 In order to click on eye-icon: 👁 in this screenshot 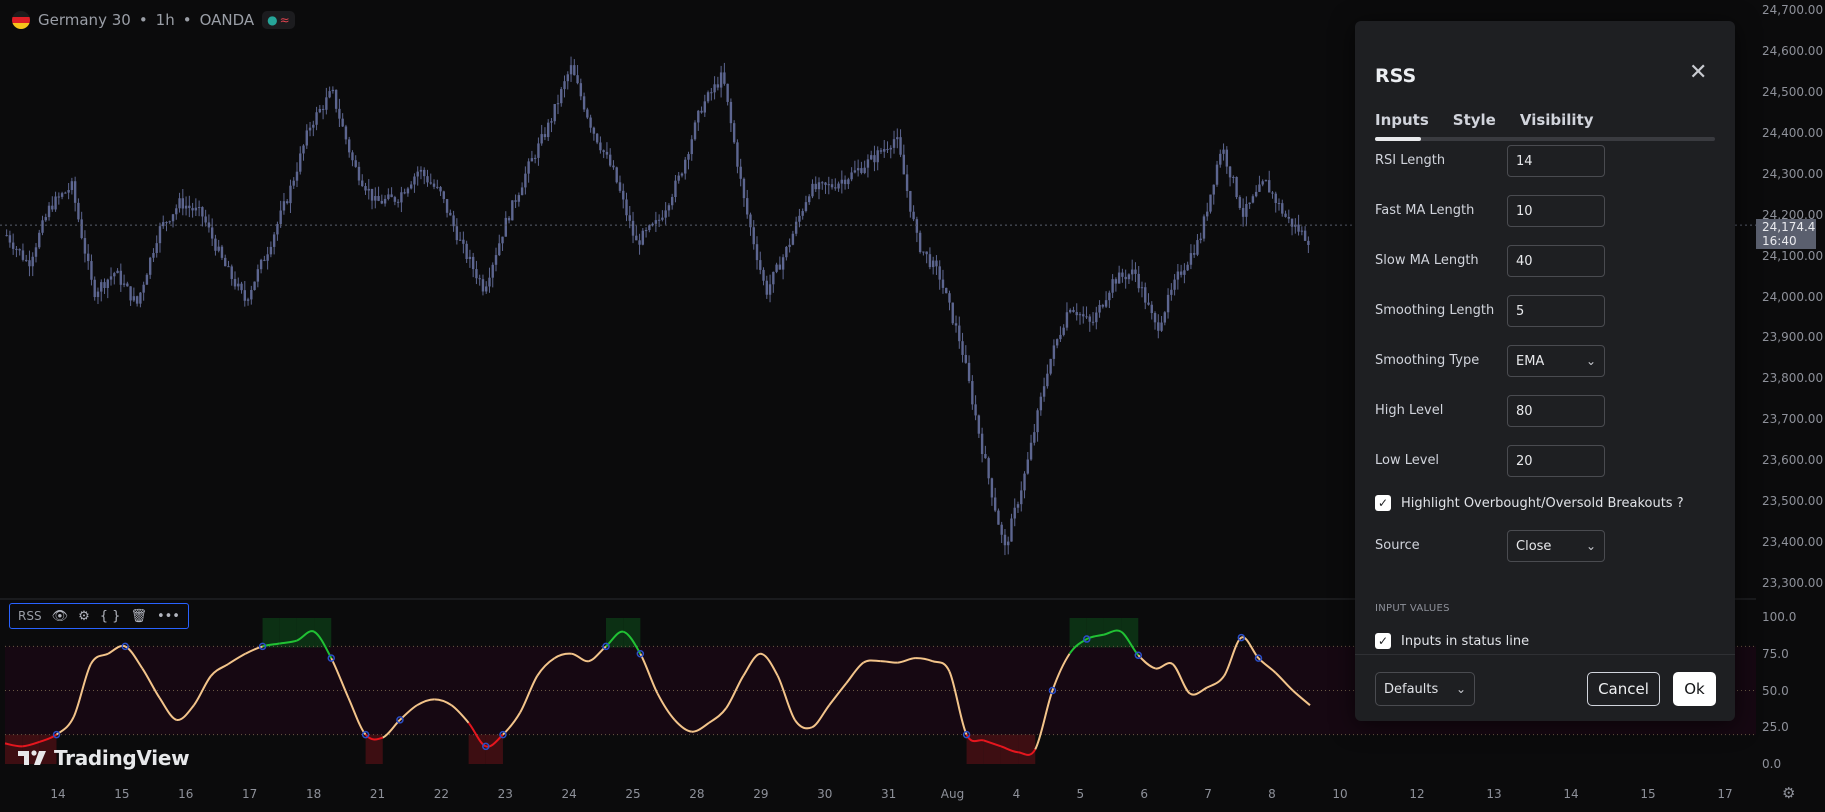, I will do `click(60, 616)`.